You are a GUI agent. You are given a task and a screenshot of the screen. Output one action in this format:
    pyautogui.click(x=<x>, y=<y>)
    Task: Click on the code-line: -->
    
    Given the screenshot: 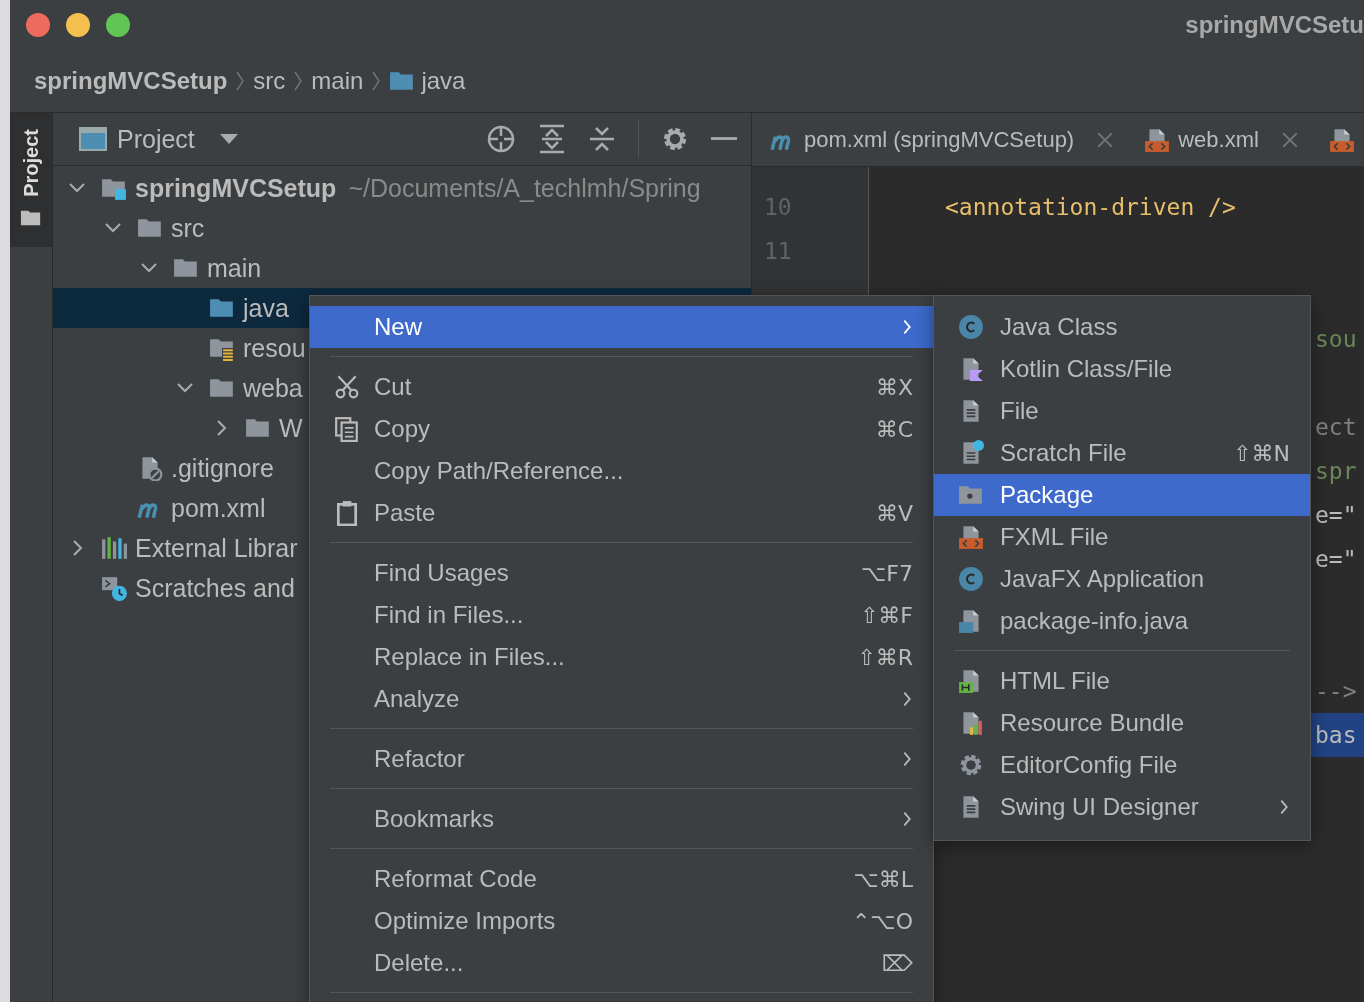 What is the action you would take?
    pyautogui.click(x=1336, y=691)
    